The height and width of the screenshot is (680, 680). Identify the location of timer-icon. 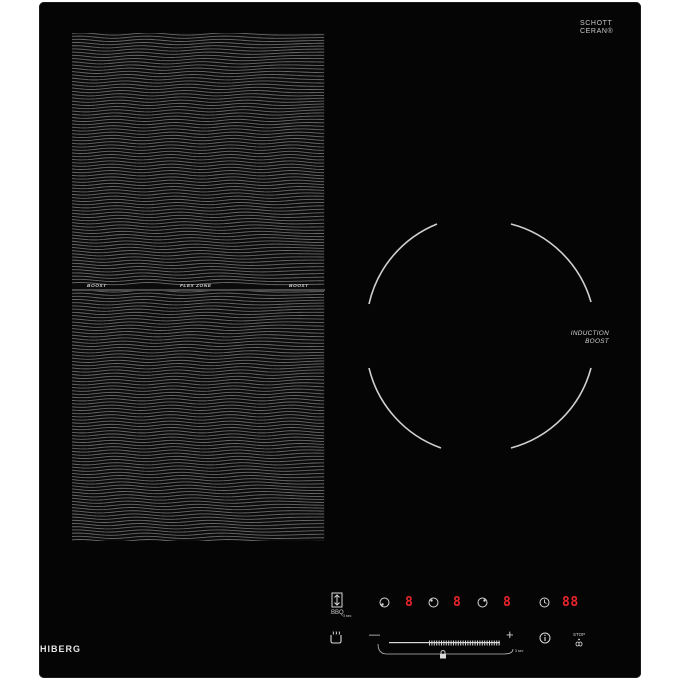
(544, 602).